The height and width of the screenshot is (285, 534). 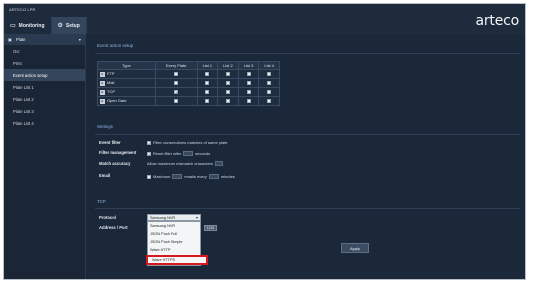 What do you see at coordinates (72, 25) in the screenshot?
I see `tab-setup-label: Setup` at bounding box center [72, 25].